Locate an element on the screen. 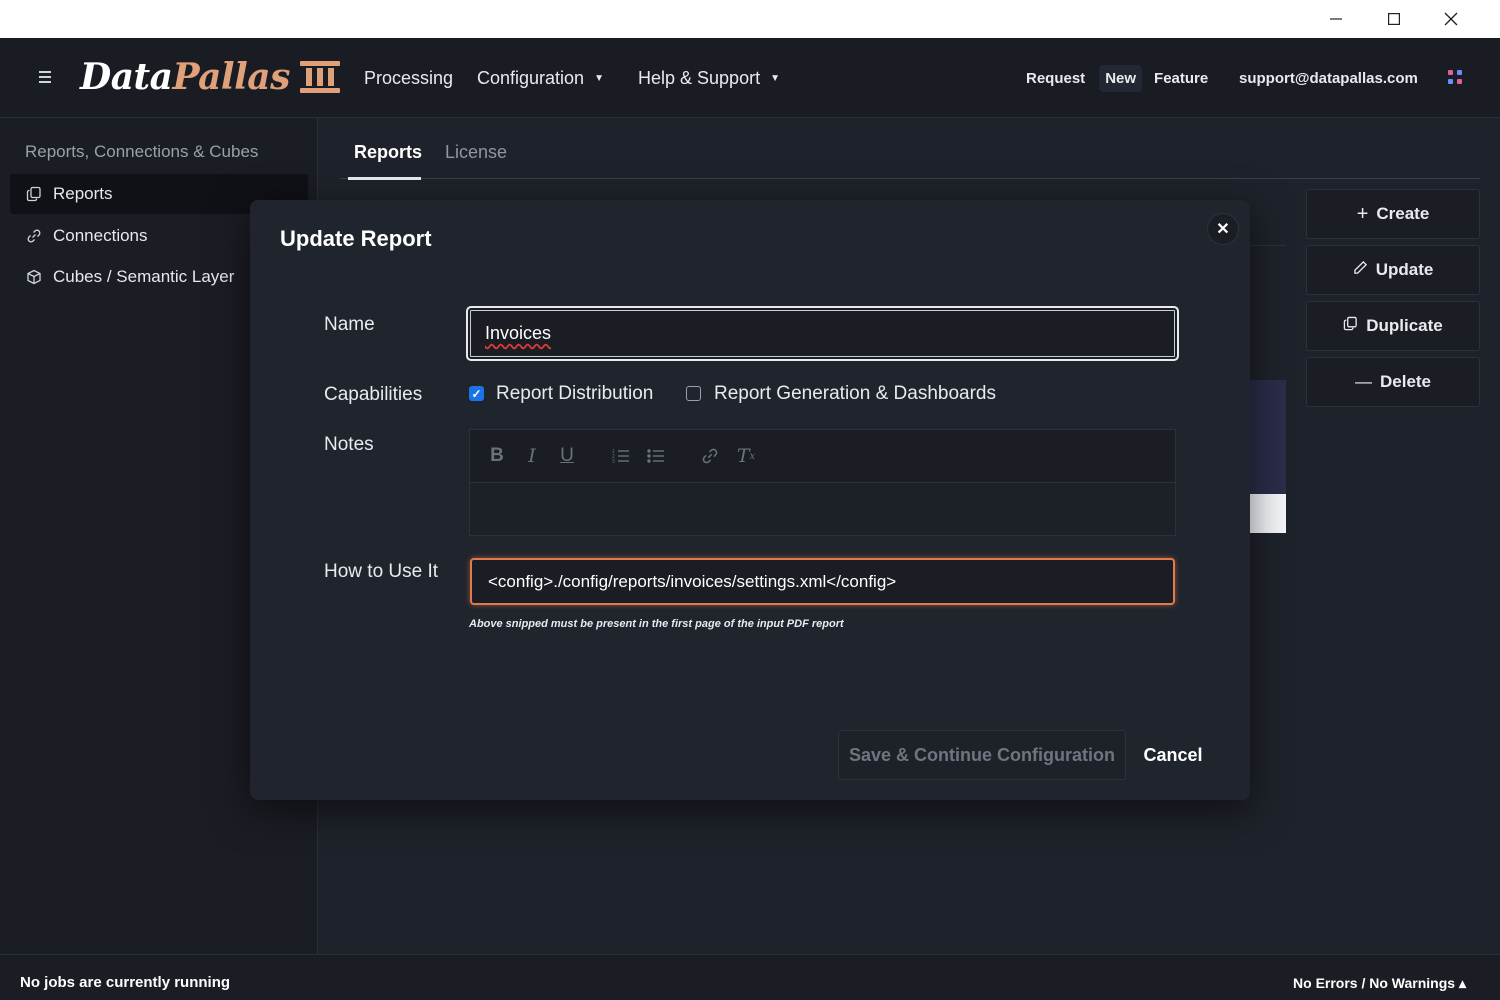 This screenshot has width=1500, height=1000. feature-label: Feature is located at coordinates (1181, 78).